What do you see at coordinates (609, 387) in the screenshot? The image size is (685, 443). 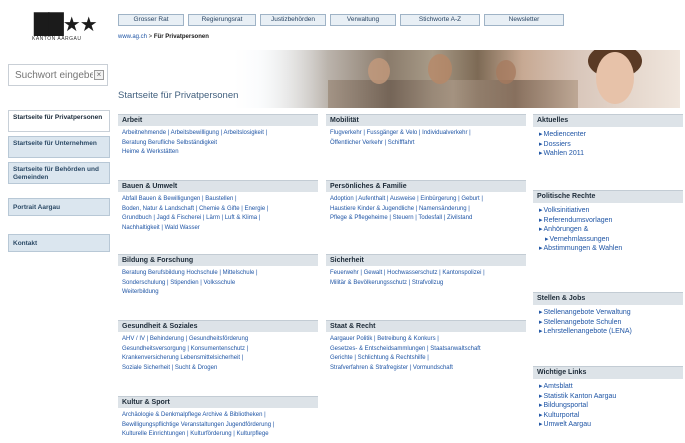 I see `aside-link: Amtsblatt` at bounding box center [609, 387].